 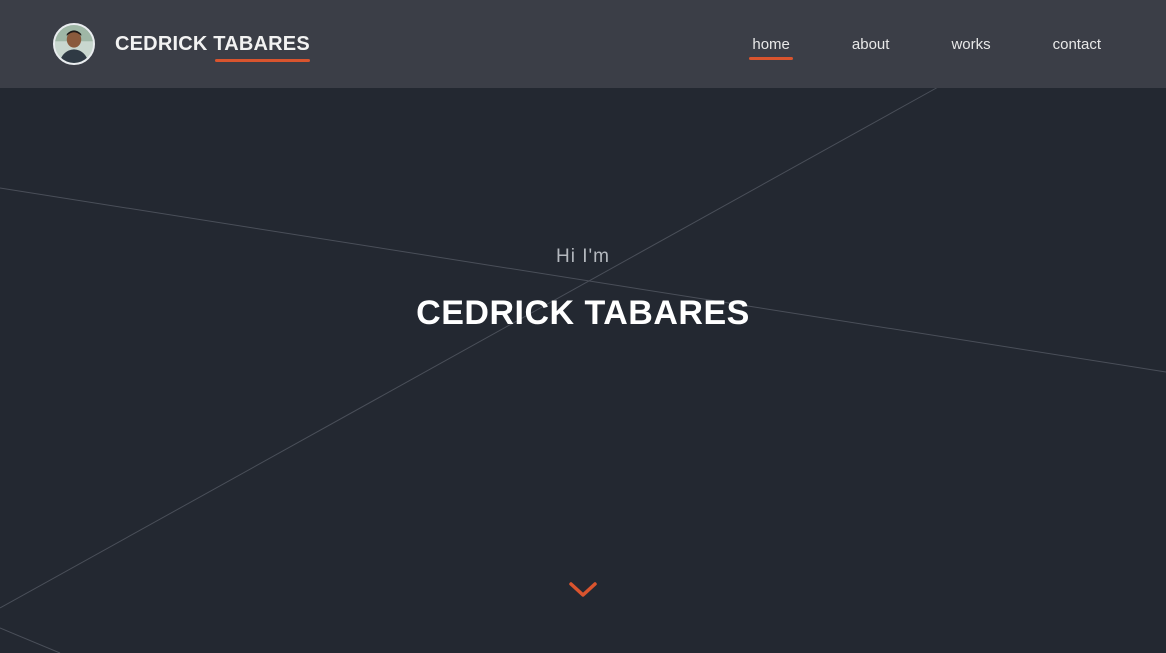 What do you see at coordinates (262, 60) in the screenshot?
I see `brand-underline` at bounding box center [262, 60].